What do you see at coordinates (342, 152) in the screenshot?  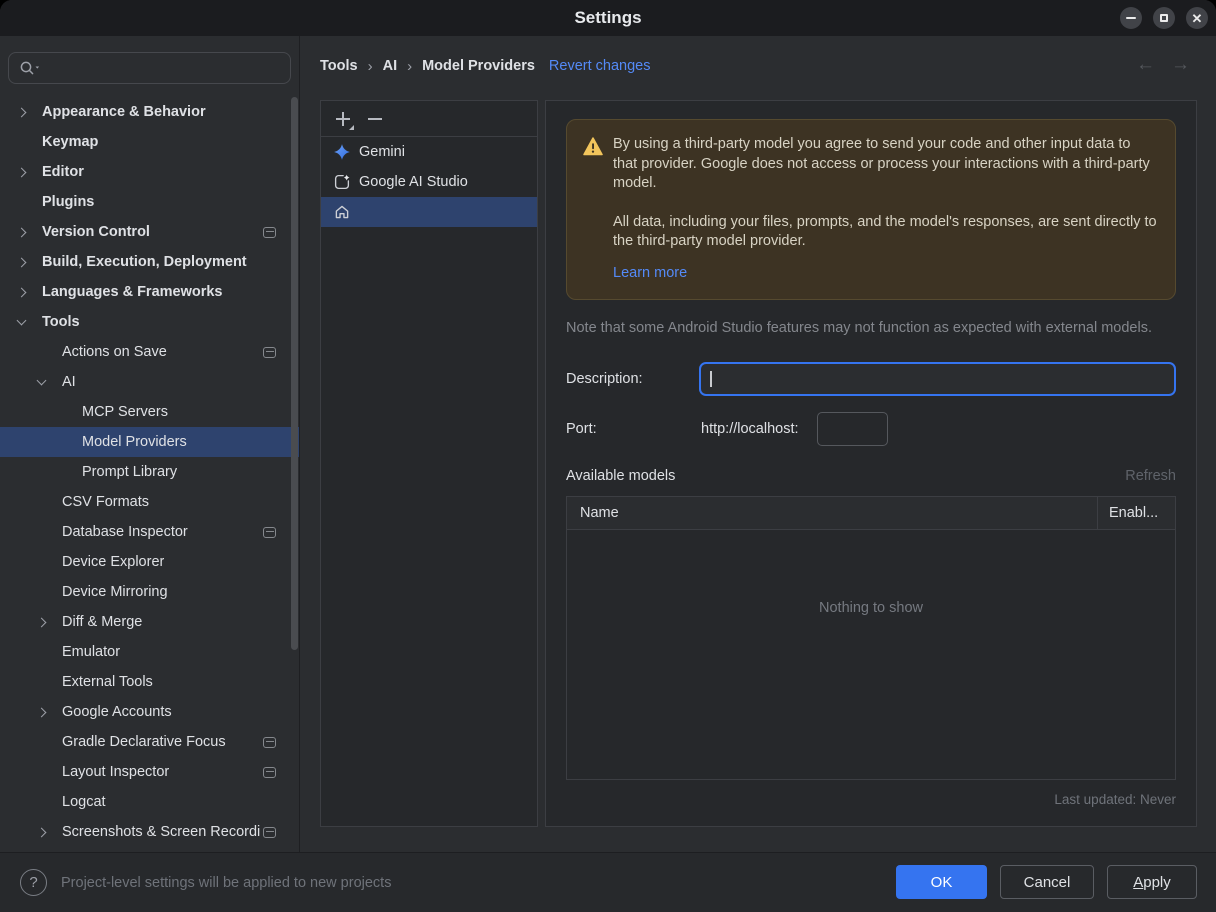 I see `gemini-icon` at bounding box center [342, 152].